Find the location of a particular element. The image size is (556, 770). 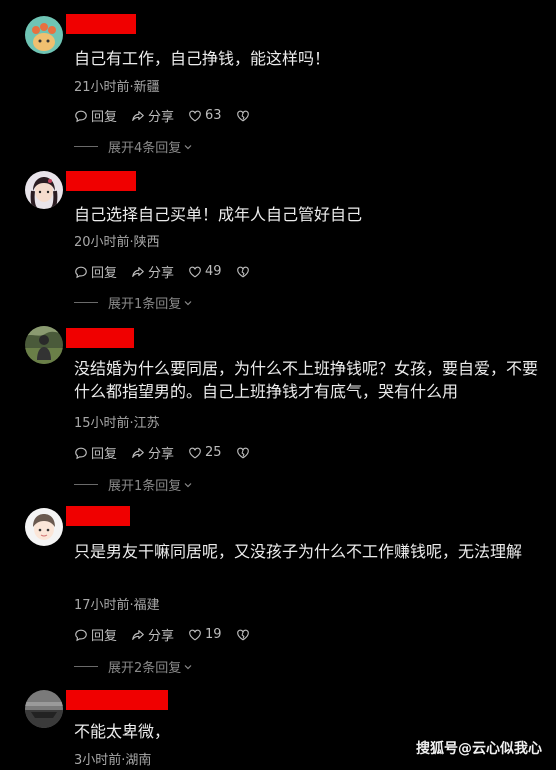

like-count: 19 is located at coordinates (213, 634).